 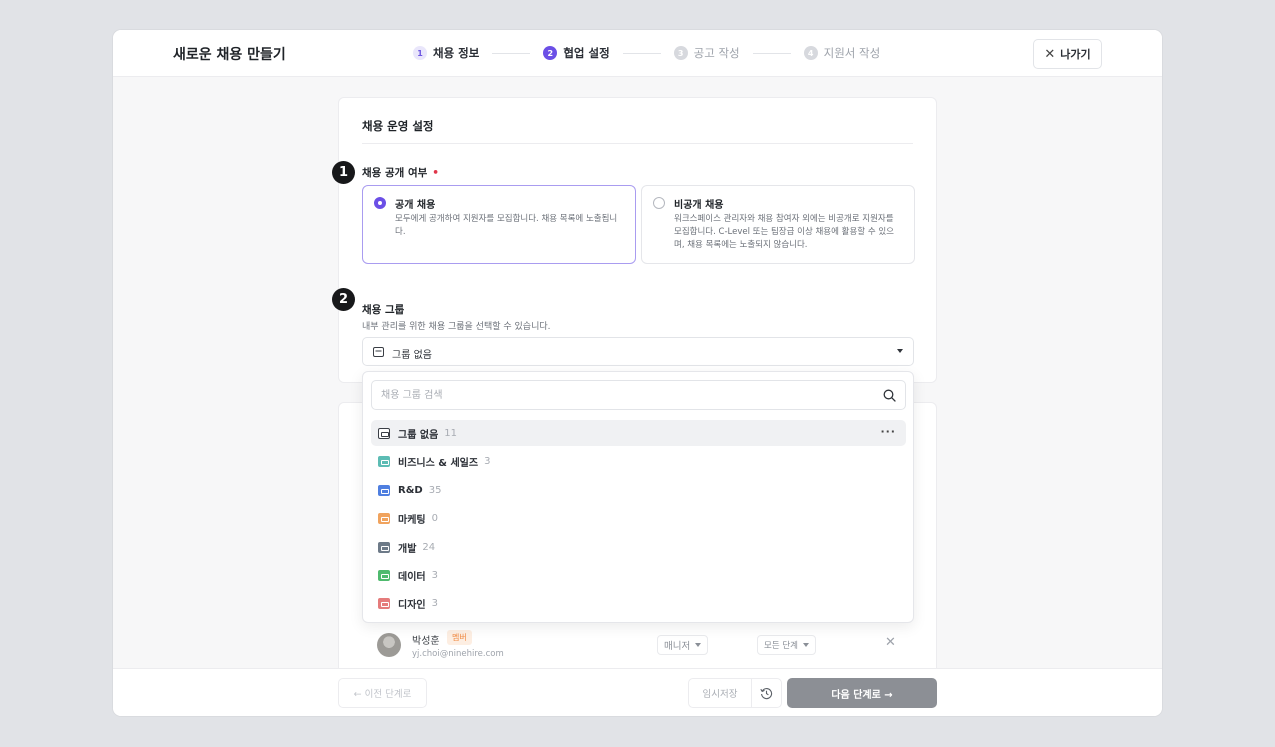 I want to click on group-item-business: 비즈니스 & 세일즈 3, so click(x=638, y=461).